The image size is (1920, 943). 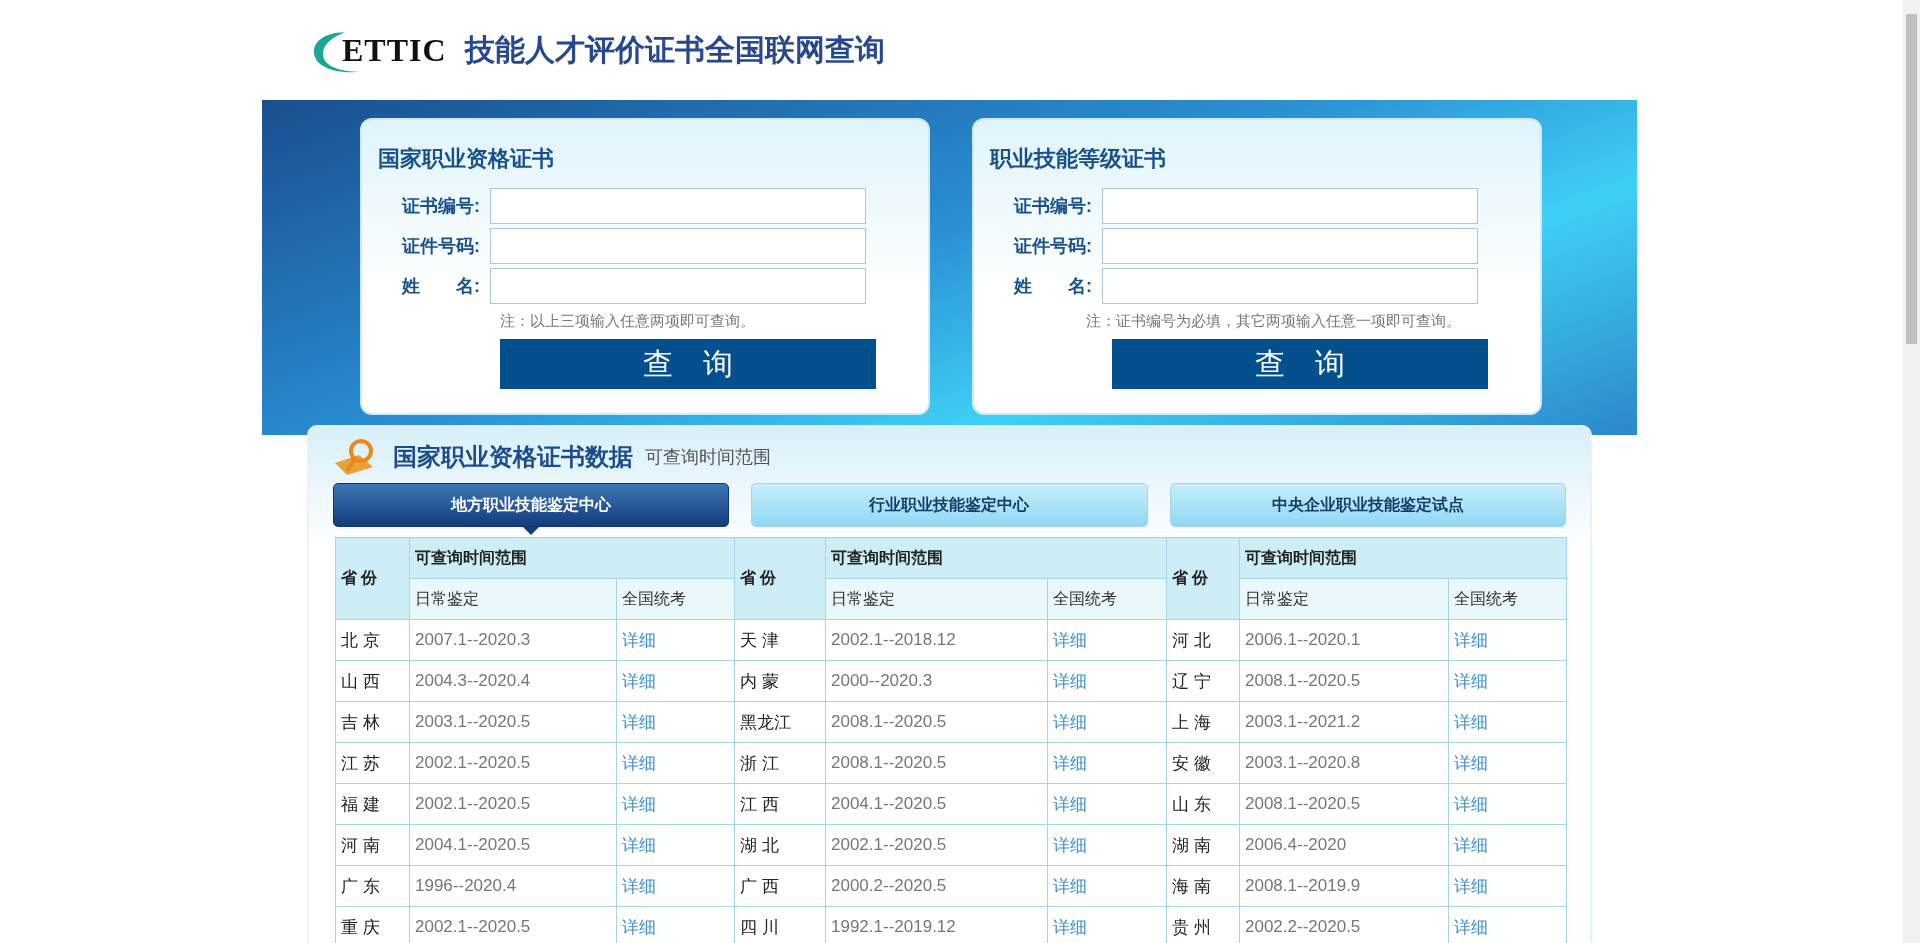 What do you see at coordinates (1203, 804) in the screenshot?
I see `province-cell: 山 东` at bounding box center [1203, 804].